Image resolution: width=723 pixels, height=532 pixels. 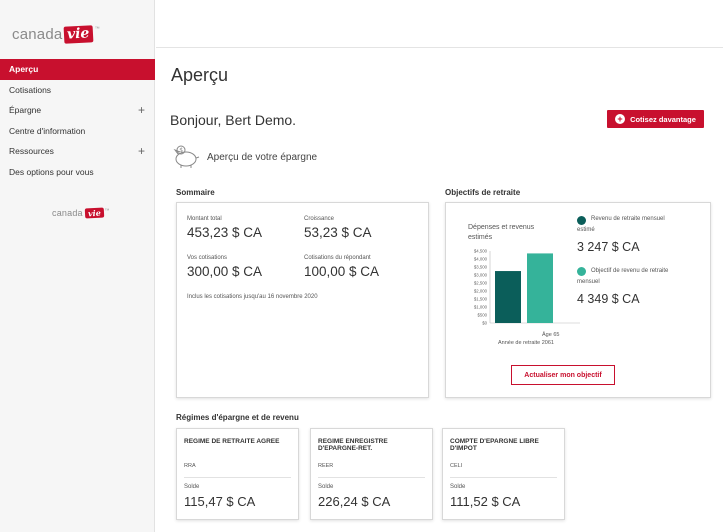 What do you see at coordinates (551, 335) in the screenshot?
I see `x-label-line1: Âge 65` at bounding box center [551, 335].